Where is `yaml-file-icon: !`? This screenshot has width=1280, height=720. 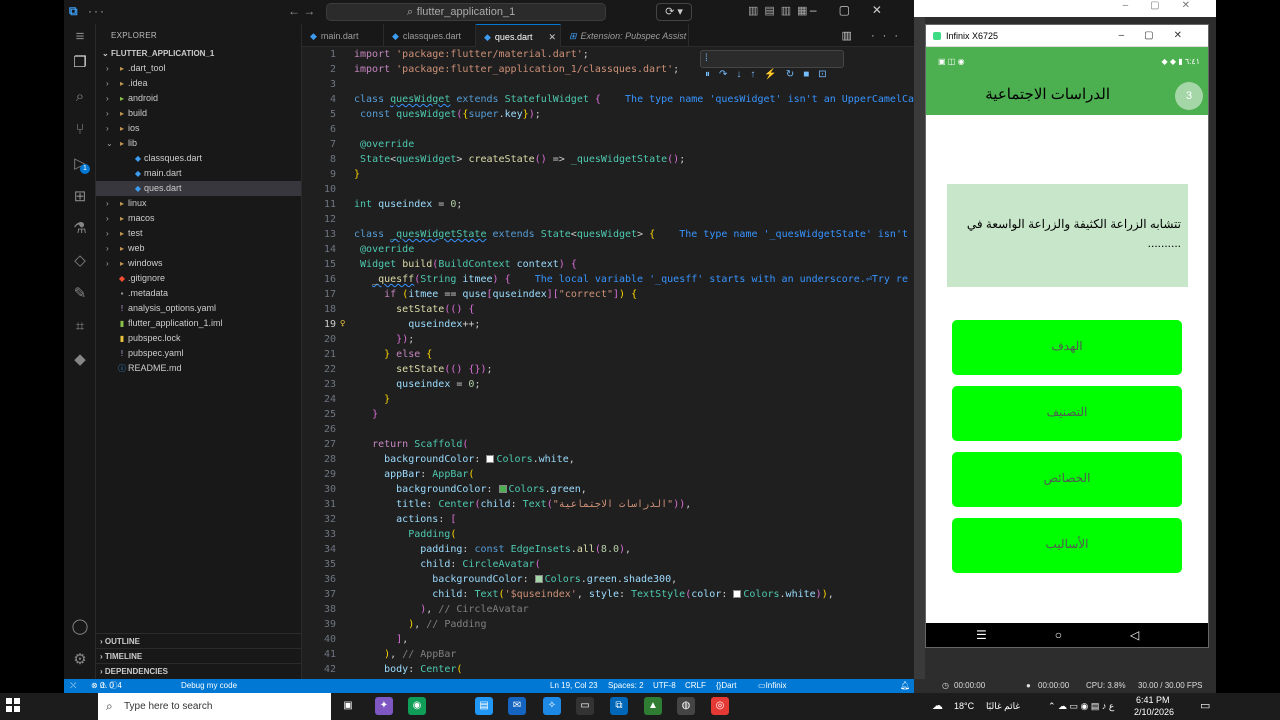
yaml-file-icon: ! is located at coordinates (122, 353).